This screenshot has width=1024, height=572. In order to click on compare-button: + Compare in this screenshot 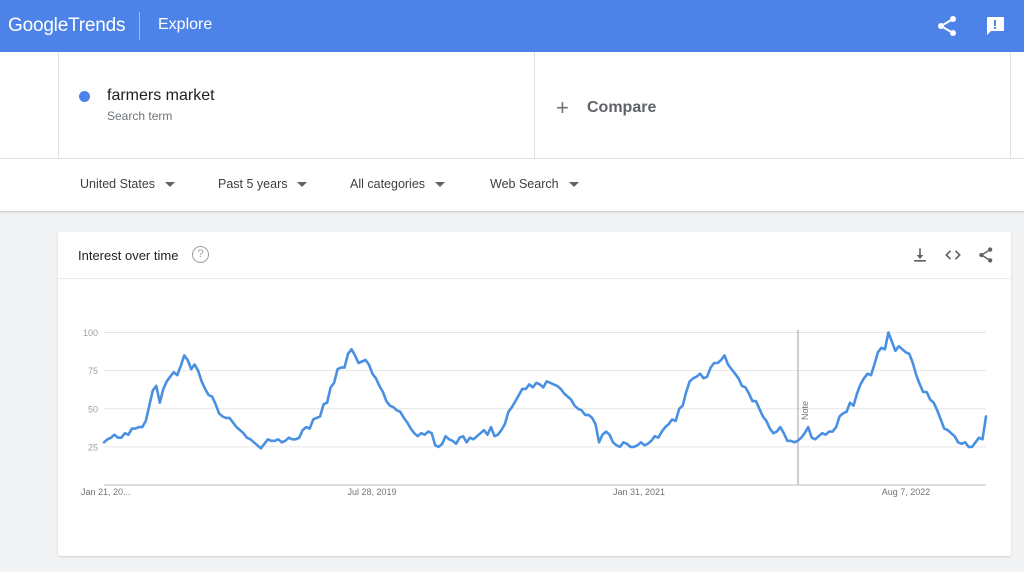, I will do `click(606, 108)`.